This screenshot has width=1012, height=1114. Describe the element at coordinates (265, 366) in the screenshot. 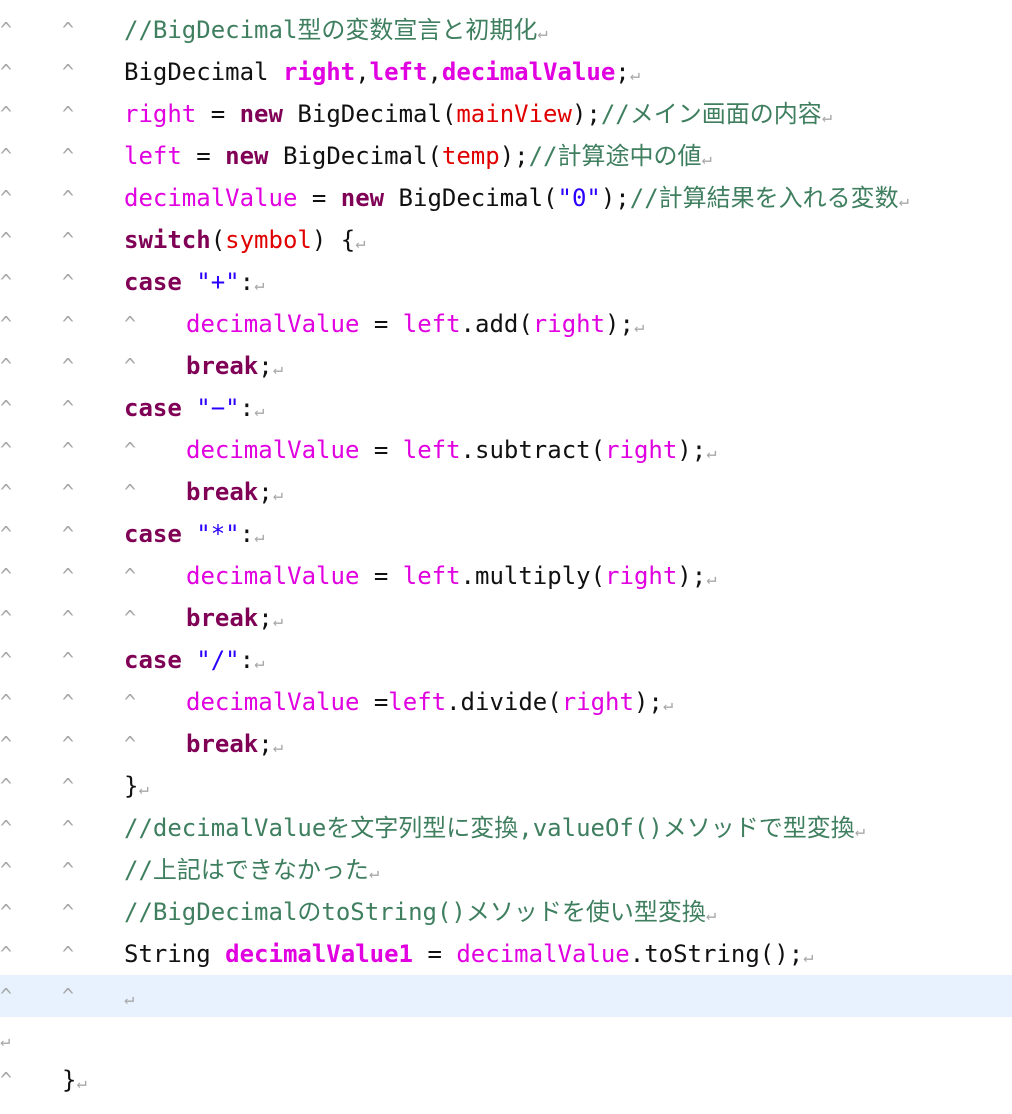

I see `code-token-plain: ;` at that location.